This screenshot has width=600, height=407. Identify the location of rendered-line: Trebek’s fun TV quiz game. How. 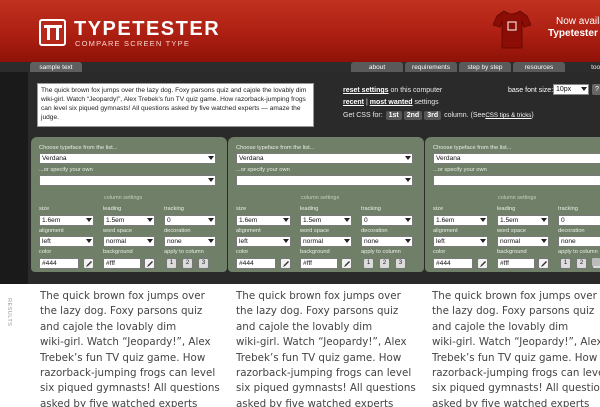
(319, 357).